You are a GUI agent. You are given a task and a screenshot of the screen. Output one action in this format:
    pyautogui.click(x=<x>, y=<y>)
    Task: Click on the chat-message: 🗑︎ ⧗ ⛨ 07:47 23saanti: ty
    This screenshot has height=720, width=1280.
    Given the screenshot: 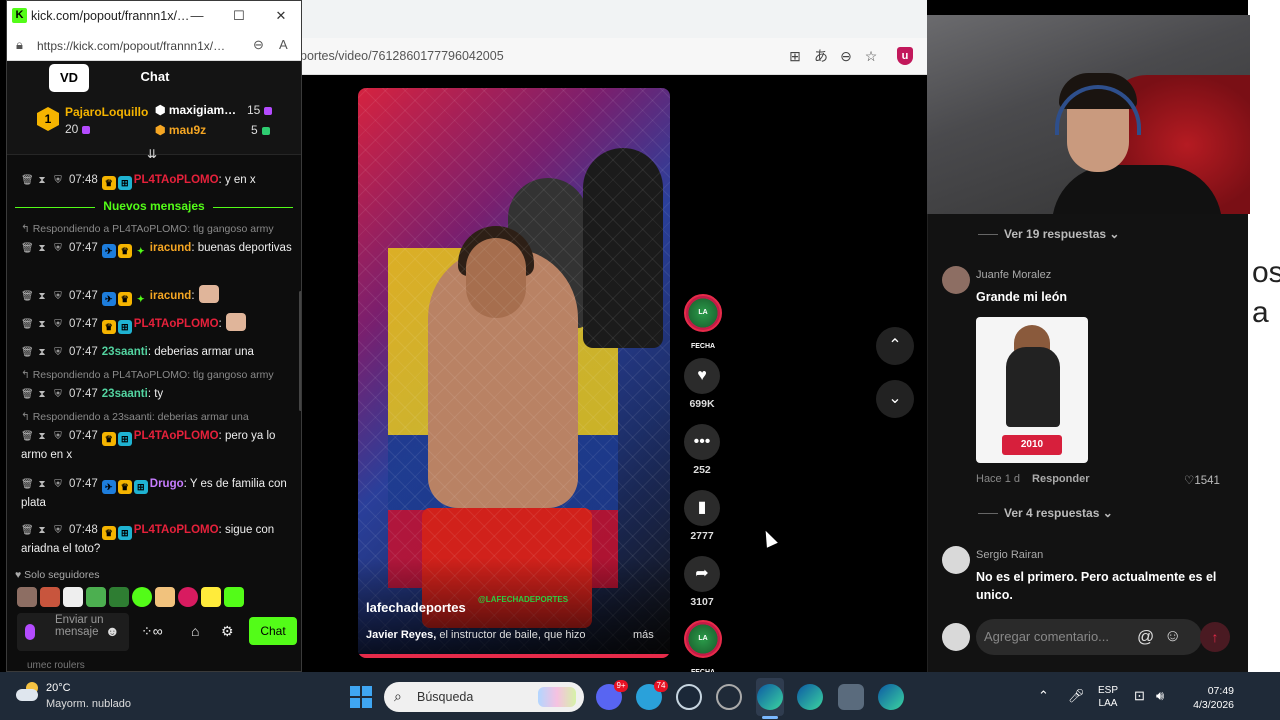 What is the action you would take?
    pyautogui.click(x=158, y=394)
    